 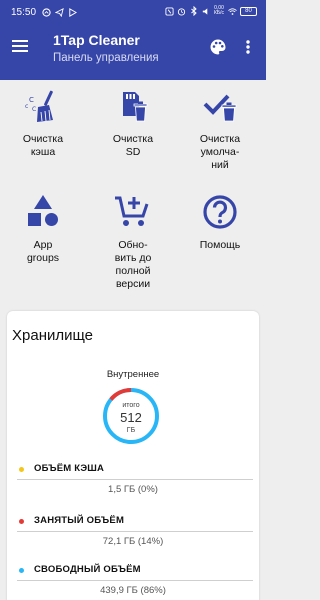 I want to click on app-subtitle: Панель управления, so click(x=106, y=58).